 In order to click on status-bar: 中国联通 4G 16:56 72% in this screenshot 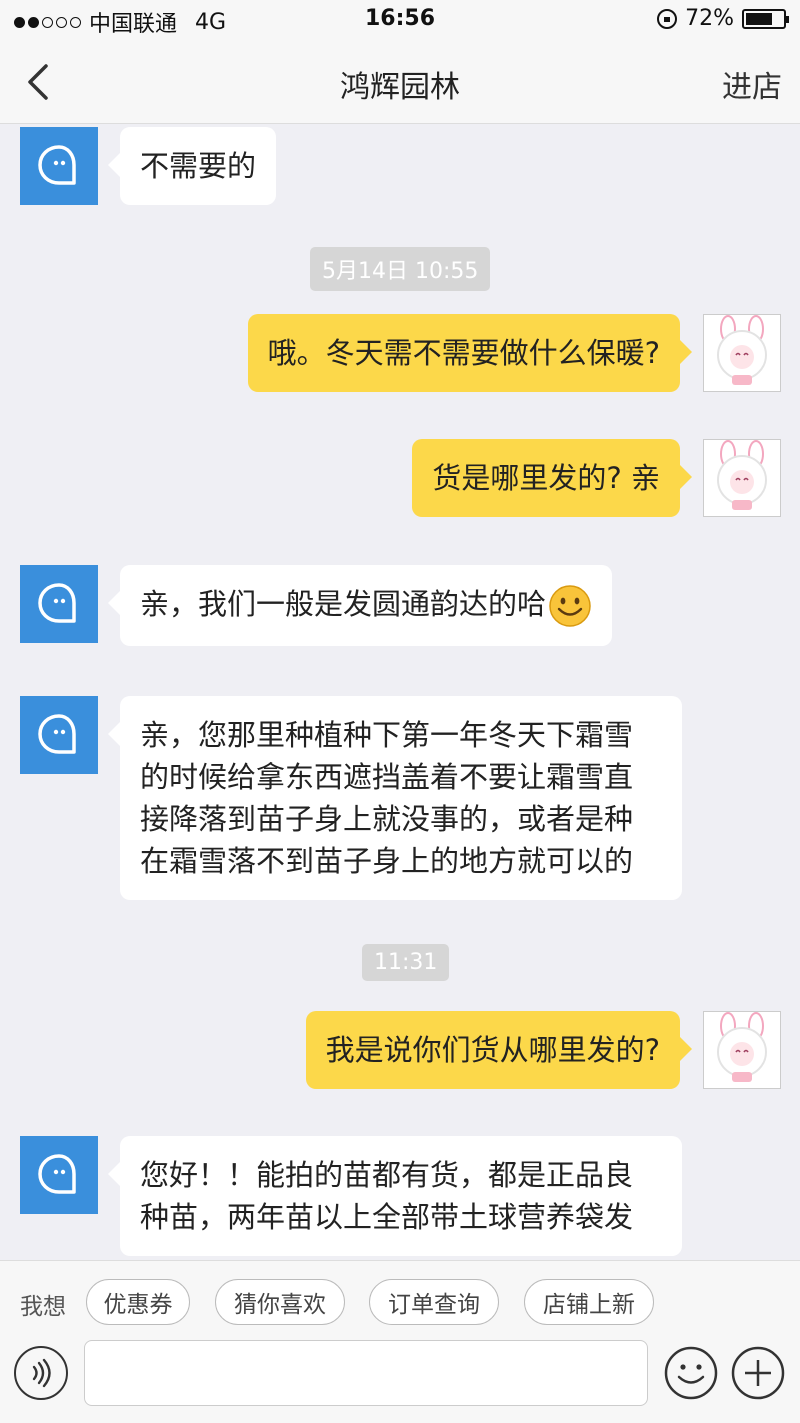, I will do `click(400, 20)`.